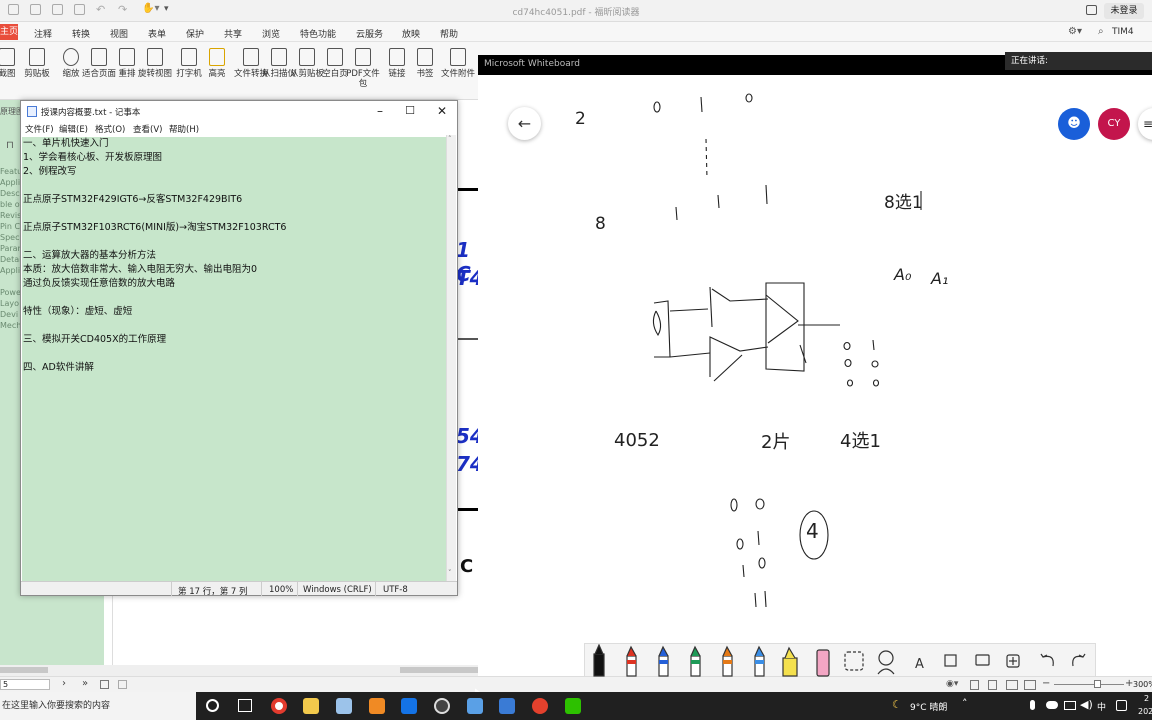 The width and height of the screenshot is (1152, 720). Describe the element at coordinates (9, 314) in the screenshot. I see `toc-item: Devi` at that location.